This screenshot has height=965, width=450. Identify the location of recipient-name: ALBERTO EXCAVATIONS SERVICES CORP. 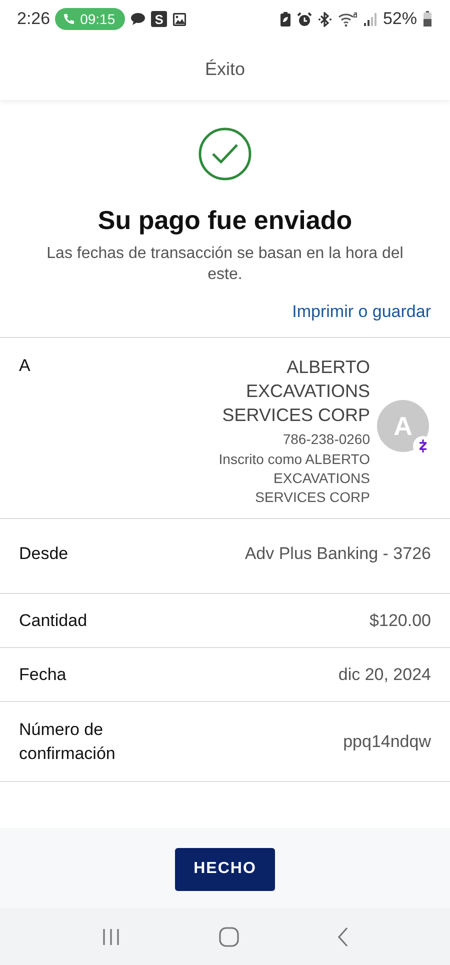
(295, 391).